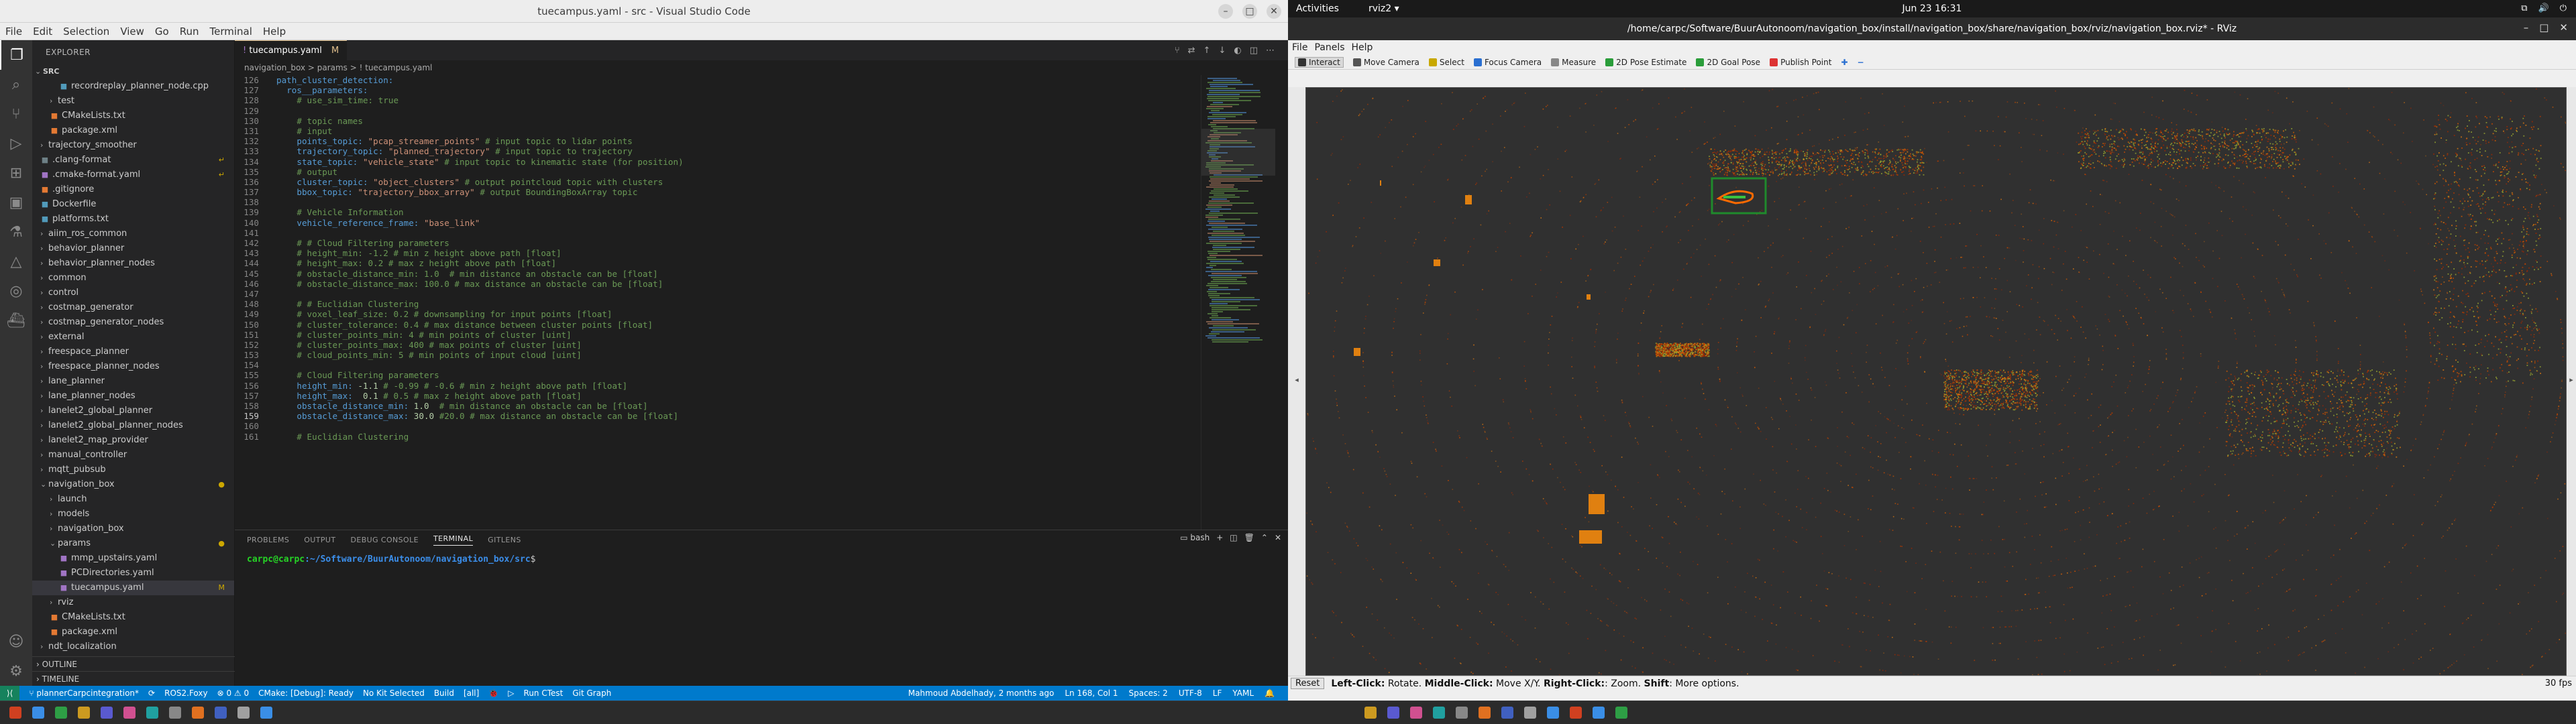 Image resolution: width=2576 pixels, height=724 pixels. What do you see at coordinates (1233, 537) in the screenshot?
I see `split-terminal-icon: ◫` at bounding box center [1233, 537].